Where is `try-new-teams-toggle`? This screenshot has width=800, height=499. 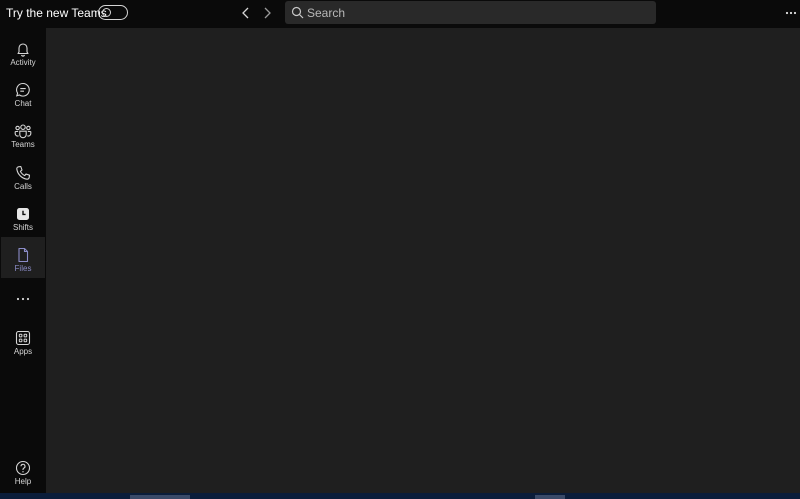 try-new-teams-toggle is located at coordinates (113, 12).